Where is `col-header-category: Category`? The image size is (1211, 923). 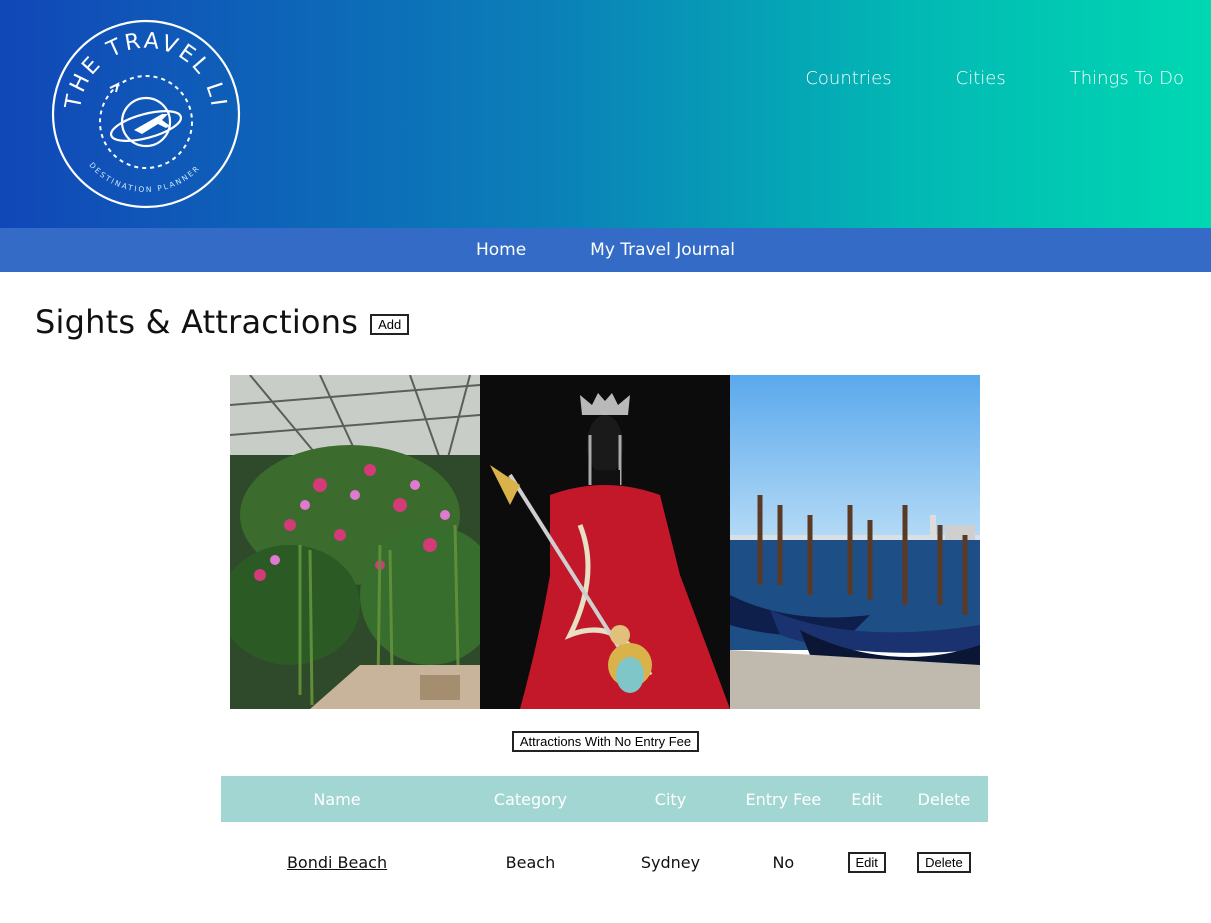
col-header-category: Category is located at coordinates (530, 799).